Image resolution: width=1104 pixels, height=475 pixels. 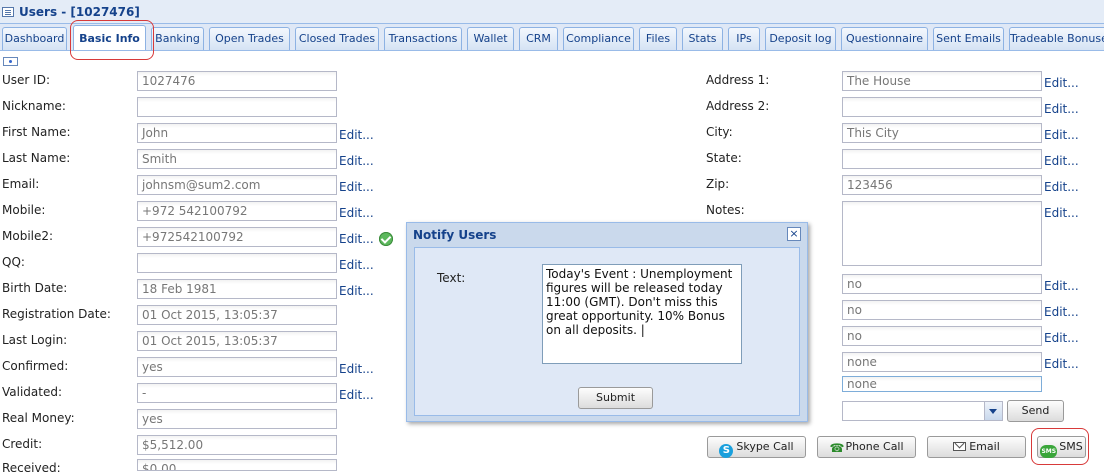 What do you see at coordinates (26, 80) in the screenshot?
I see `label-user-id: User ID:` at bounding box center [26, 80].